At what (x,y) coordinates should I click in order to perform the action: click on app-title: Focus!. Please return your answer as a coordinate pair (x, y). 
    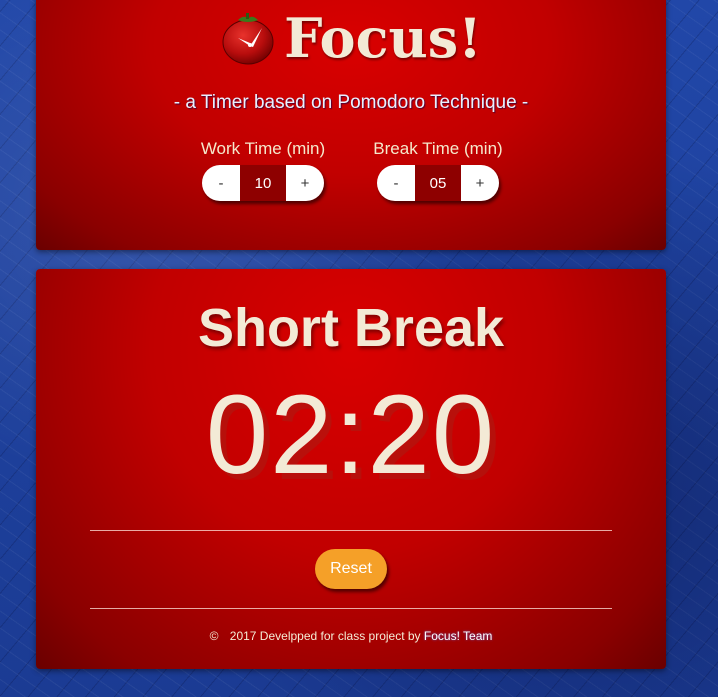
    Looking at the image, I should click on (383, 38).